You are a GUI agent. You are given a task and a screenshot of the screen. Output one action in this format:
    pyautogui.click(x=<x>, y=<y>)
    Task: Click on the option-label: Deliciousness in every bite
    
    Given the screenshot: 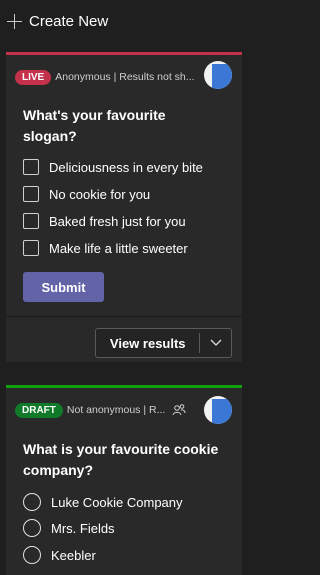 What is the action you would take?
    pyautogui.click(x=126, y=167)
    